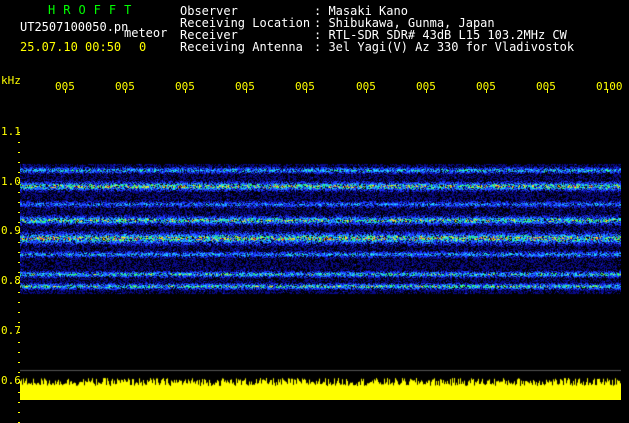  I want to click on hrofft-brand: HROFFT, so click(94, 10).